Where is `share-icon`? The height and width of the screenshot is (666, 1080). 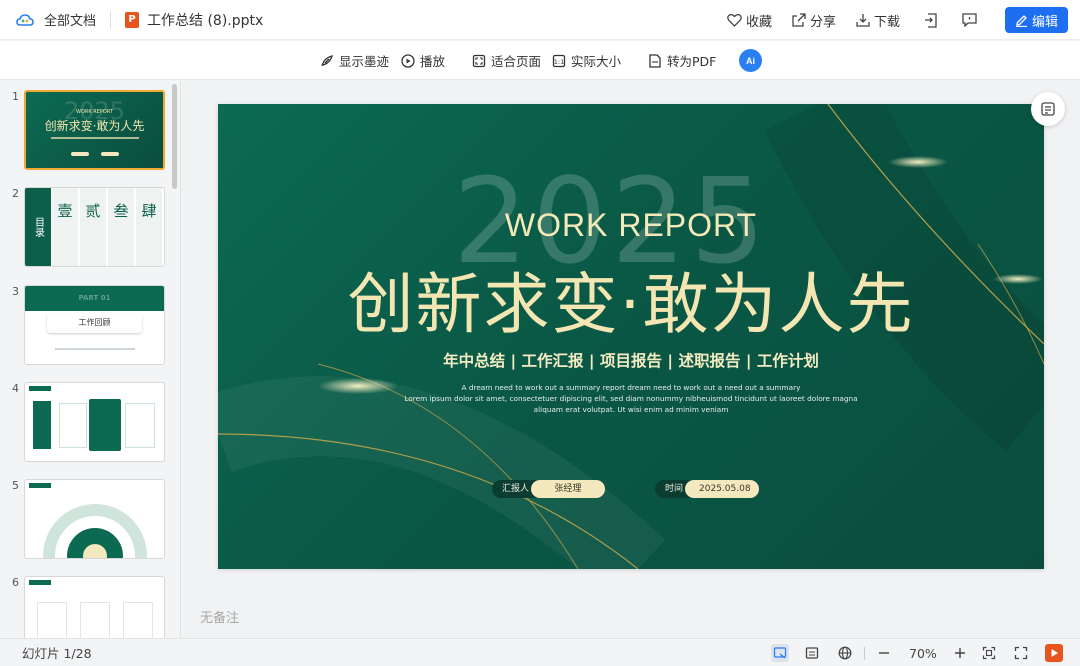
share-icon is located at coordinates (799, 20).